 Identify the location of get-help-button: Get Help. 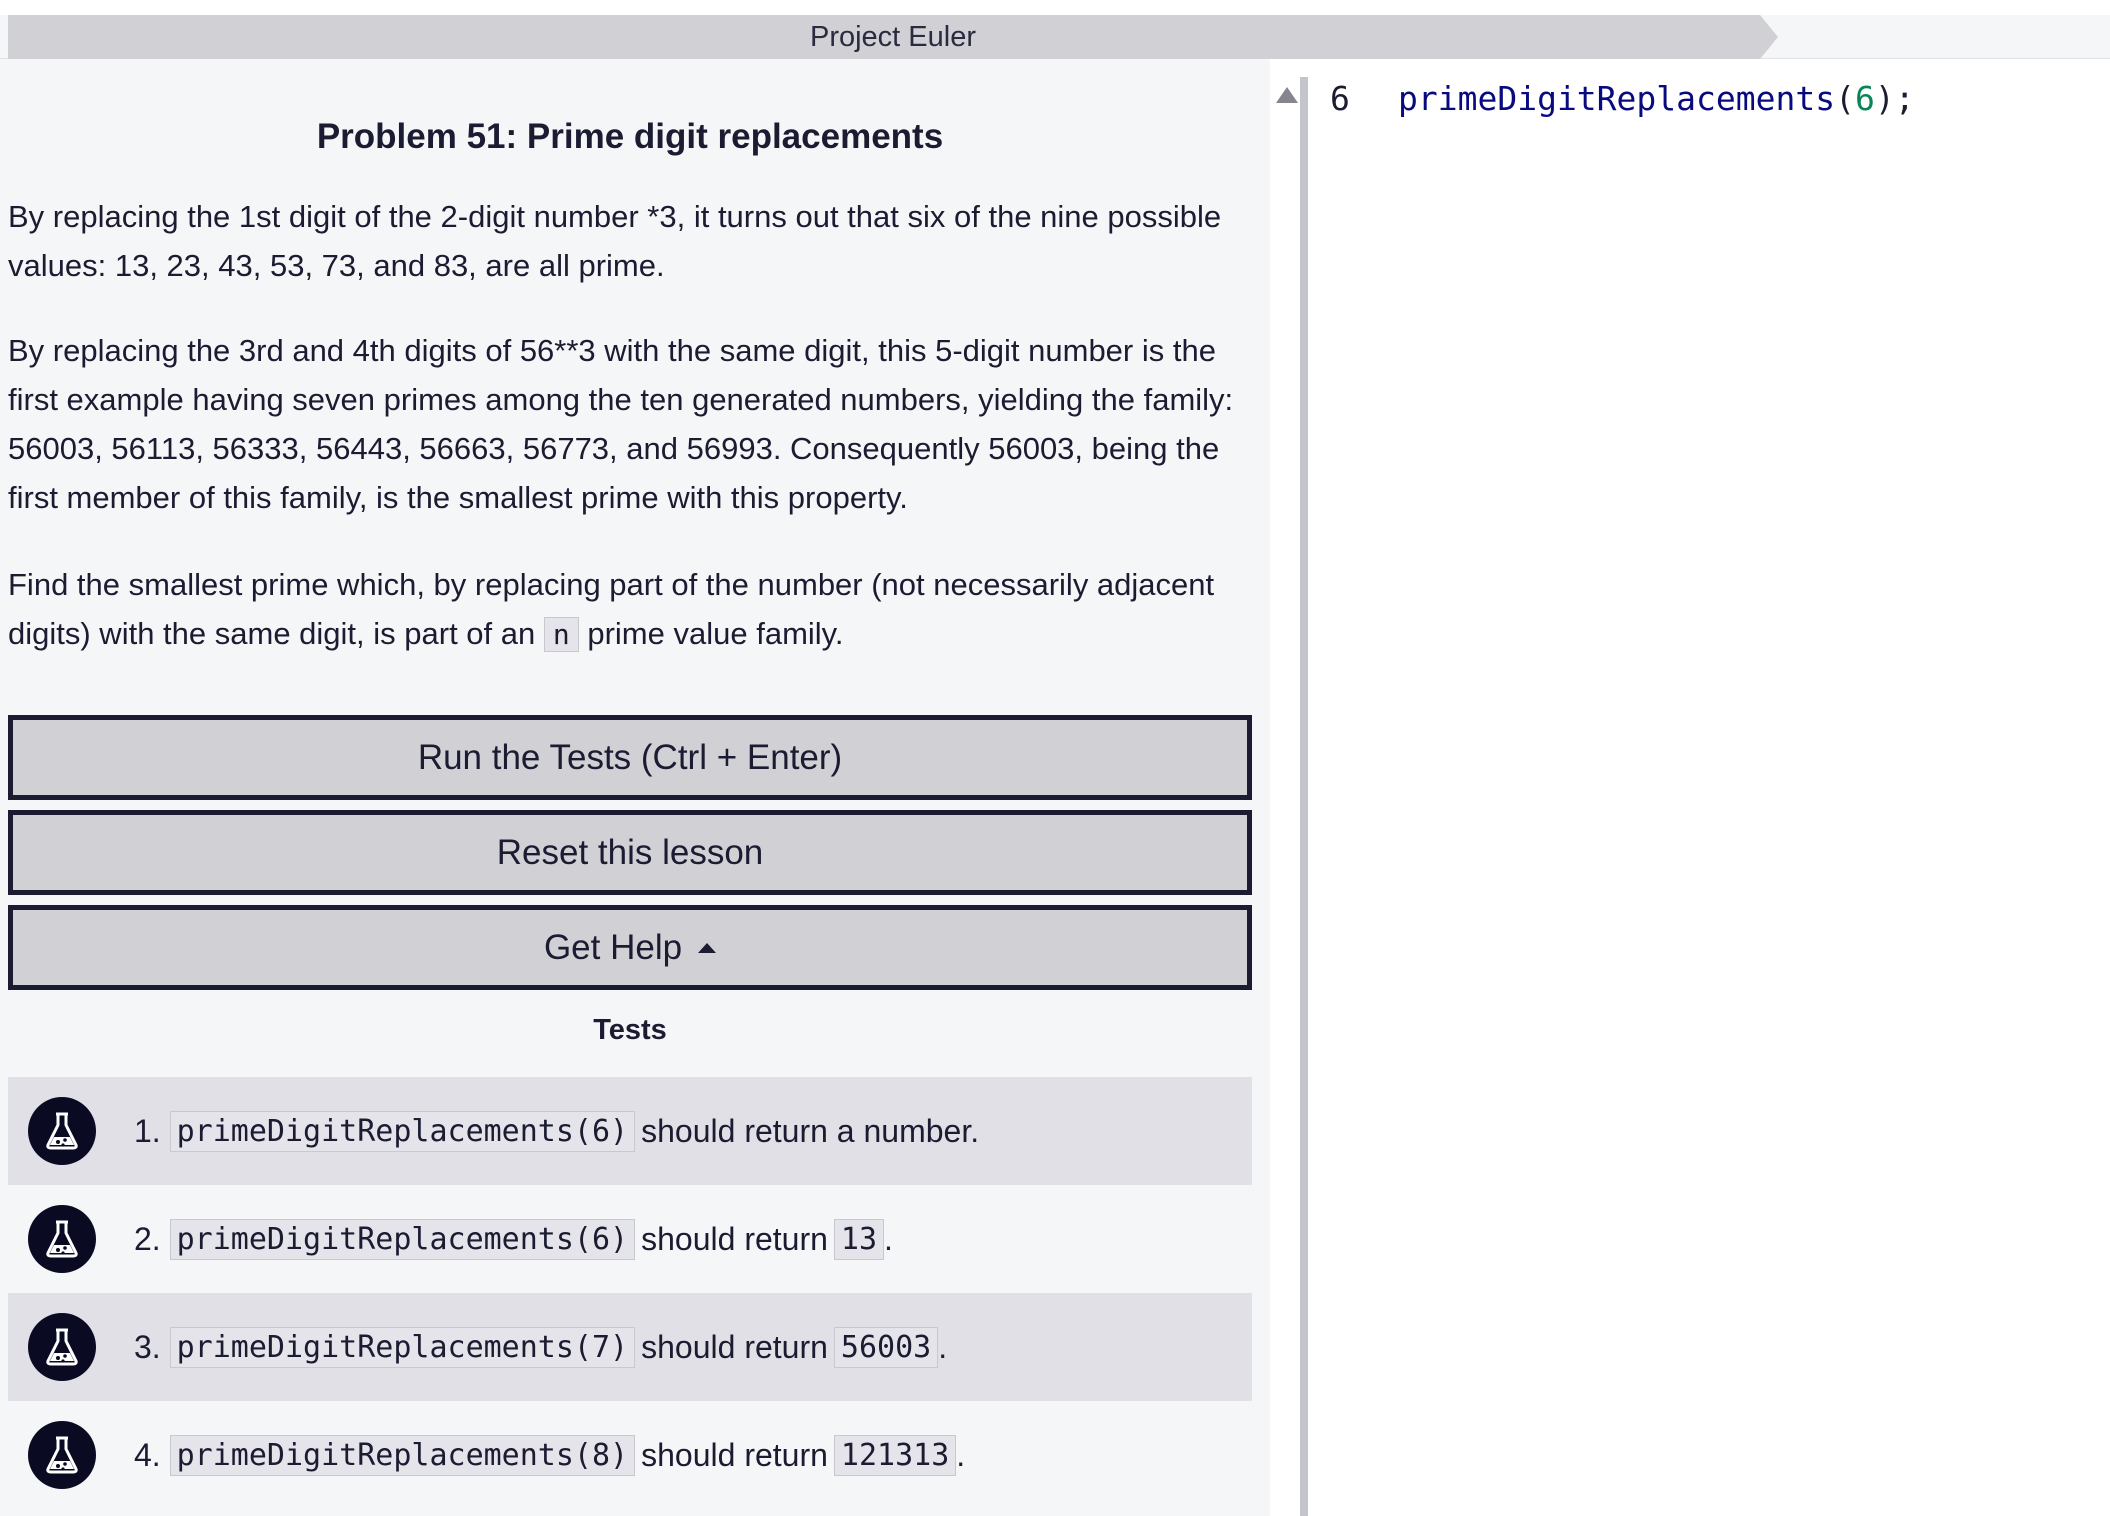
(630, 947).